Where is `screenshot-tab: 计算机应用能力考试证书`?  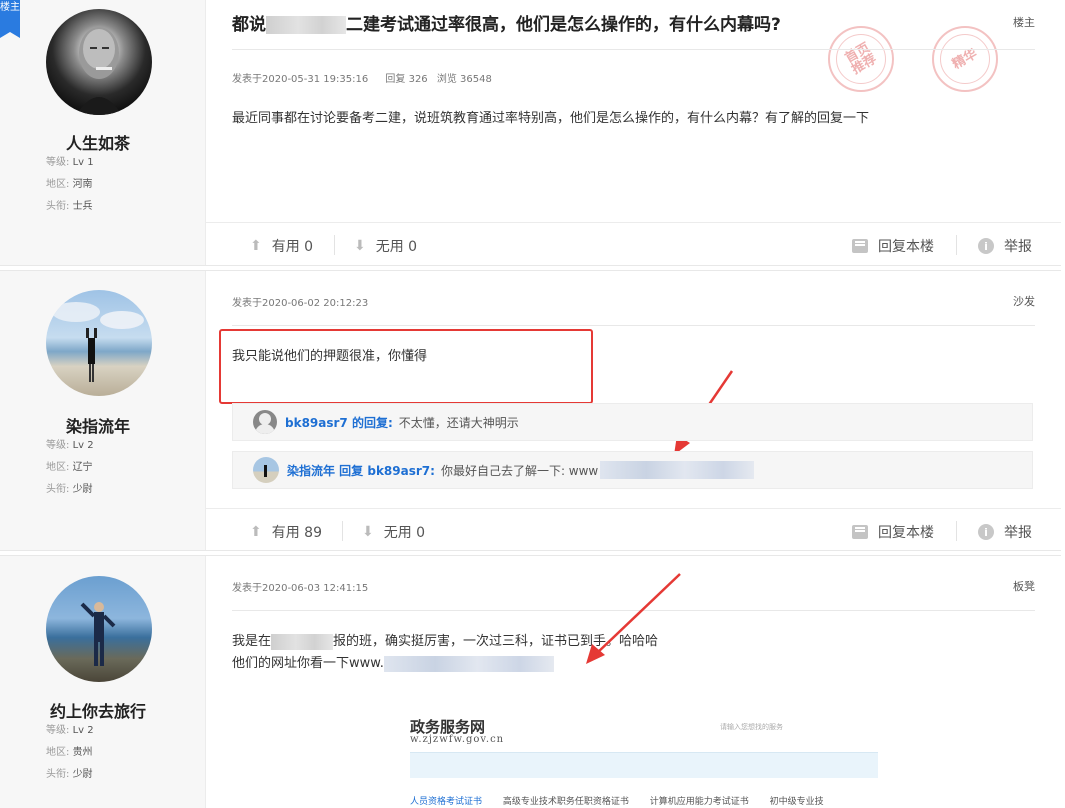
screenshot-tab: 计算机应用能力考试证书 is located at coordinates (699, 802).